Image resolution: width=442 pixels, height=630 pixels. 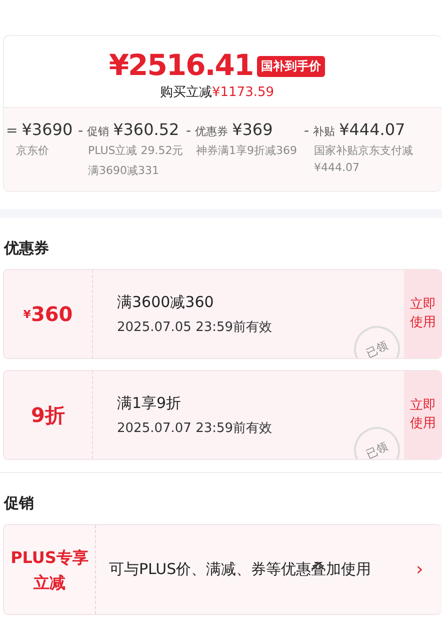 What do you see at coordinates (195, 327) in the screenshot?
I see `coupon-validity: 2025.07.05 23:59前有效` at bounding box center [195, 327].